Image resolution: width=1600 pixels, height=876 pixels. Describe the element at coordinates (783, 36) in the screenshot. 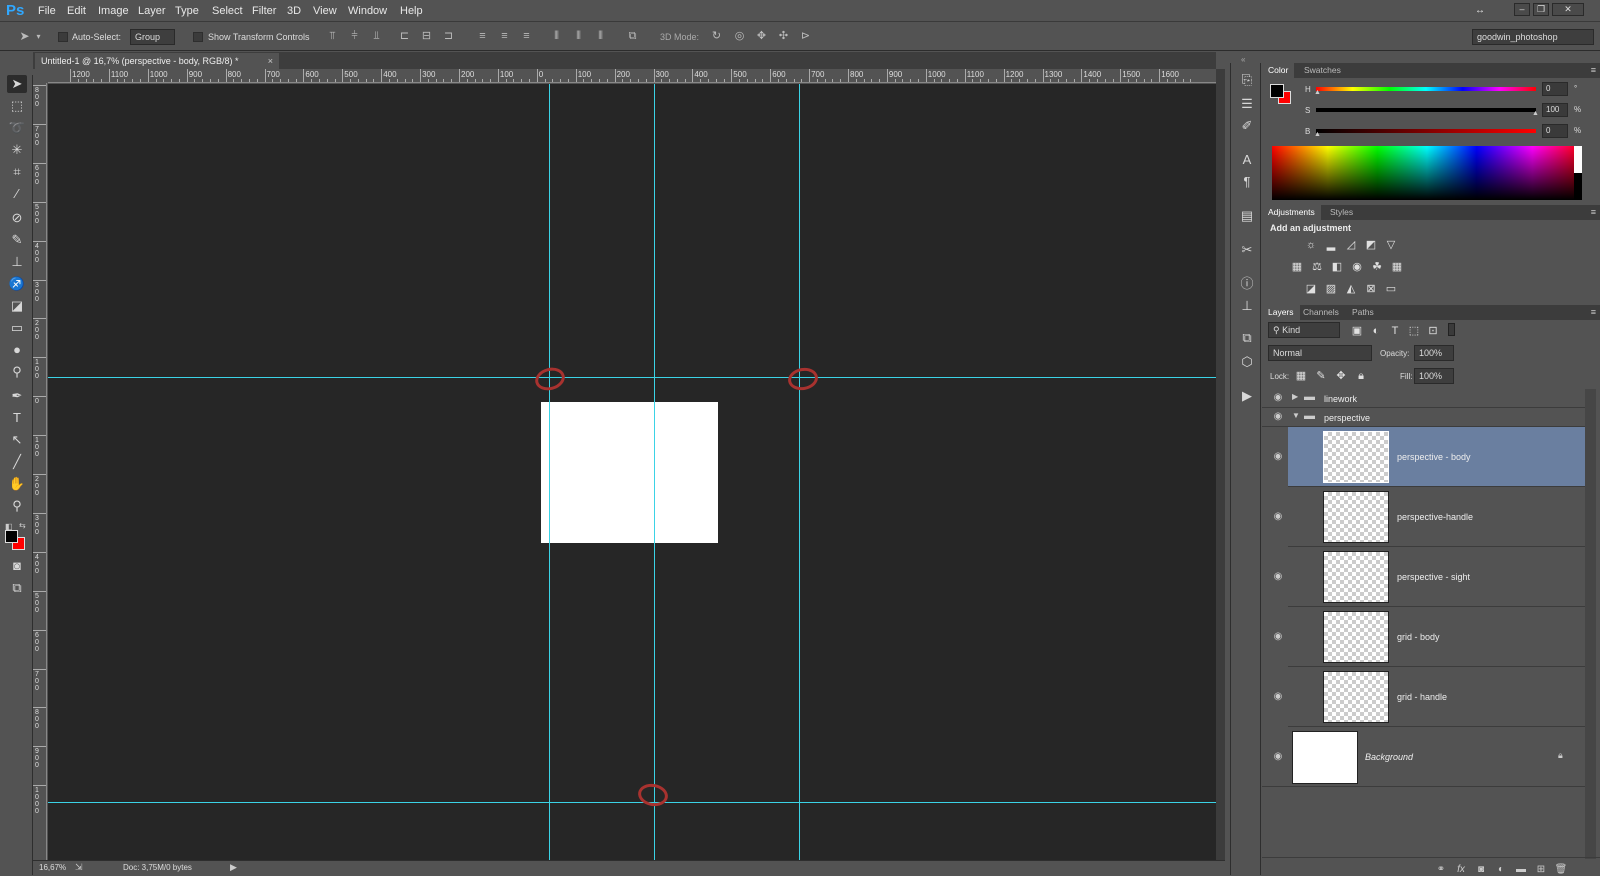

I see `3d-slide-icon: ✣` at that location.